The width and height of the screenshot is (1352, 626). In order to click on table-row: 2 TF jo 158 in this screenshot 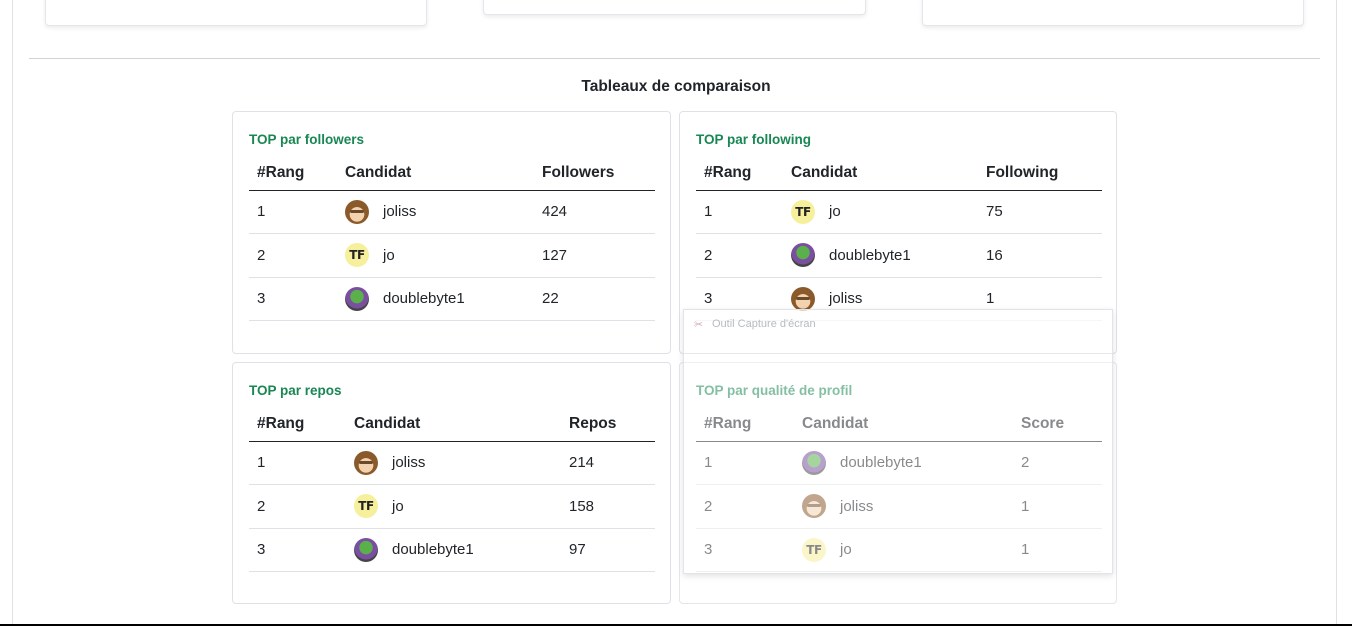, I will do `click(452, 506)`.